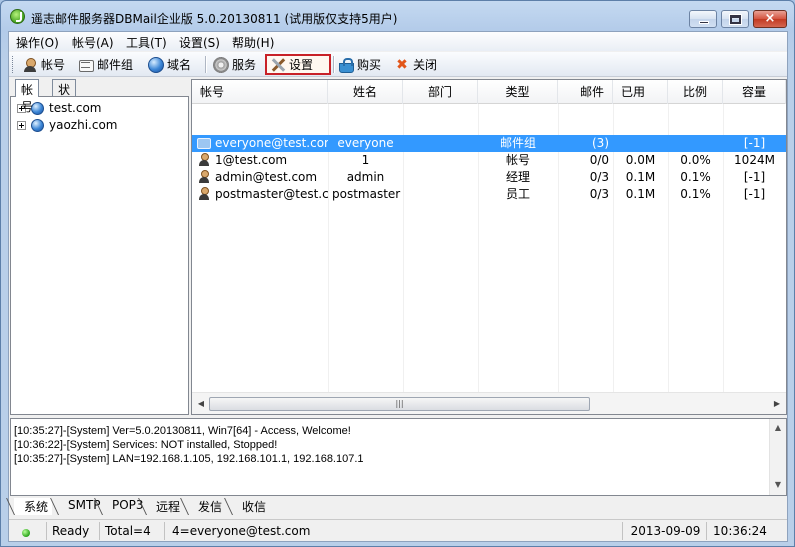 The height and width of the screenshot is (547, 795). I want to click on column-capacity: 容量, so click(754, 92).